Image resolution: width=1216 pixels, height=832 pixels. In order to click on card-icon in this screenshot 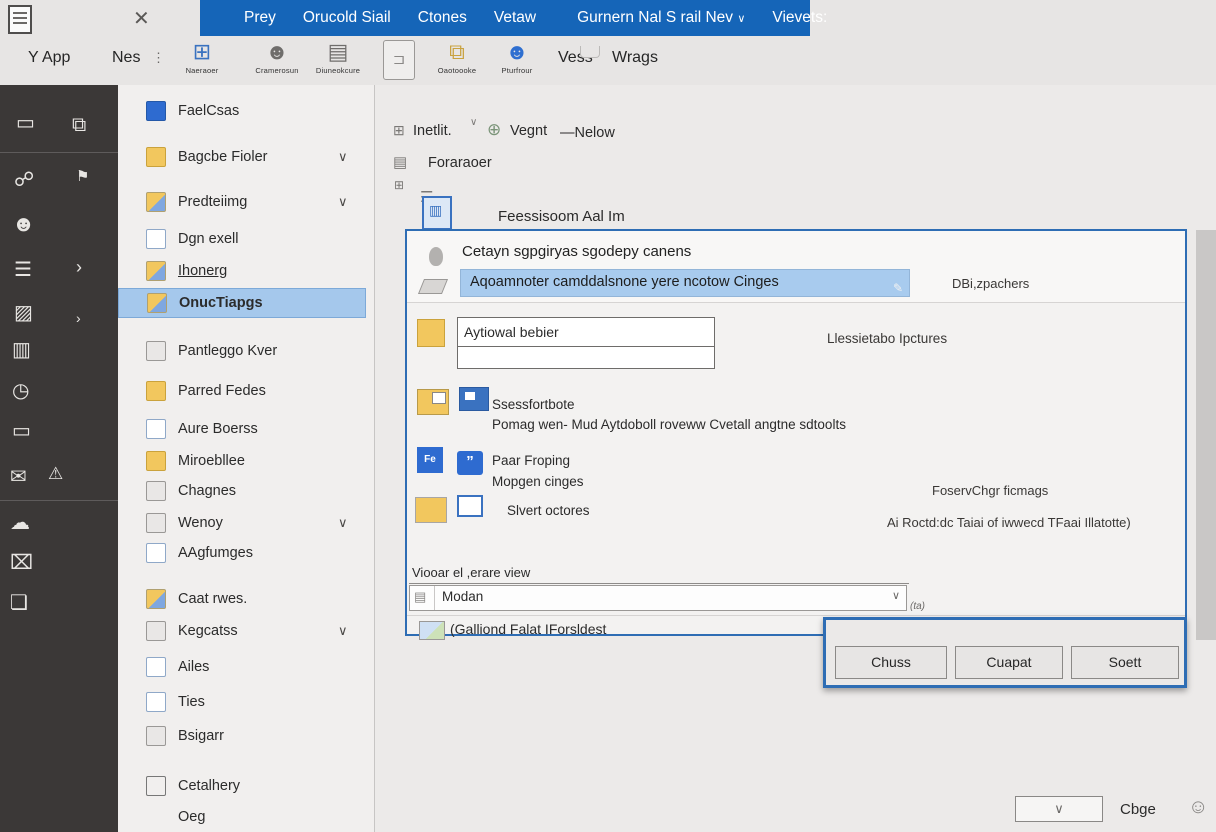, I will do `click(156, 351)`.